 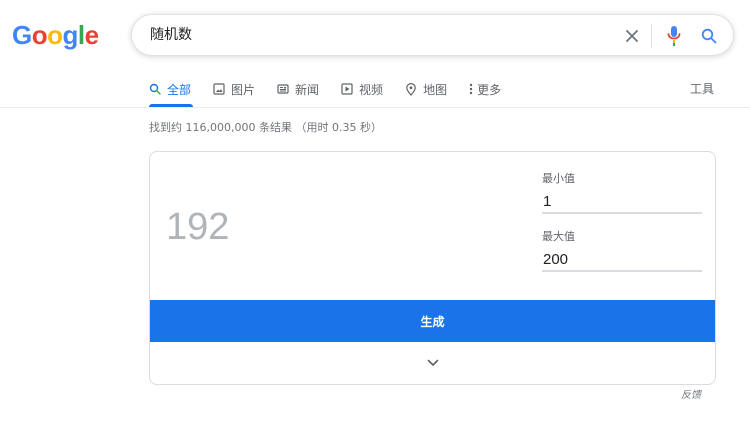 I want to click on max-value-input, so click(x=622, y=260).